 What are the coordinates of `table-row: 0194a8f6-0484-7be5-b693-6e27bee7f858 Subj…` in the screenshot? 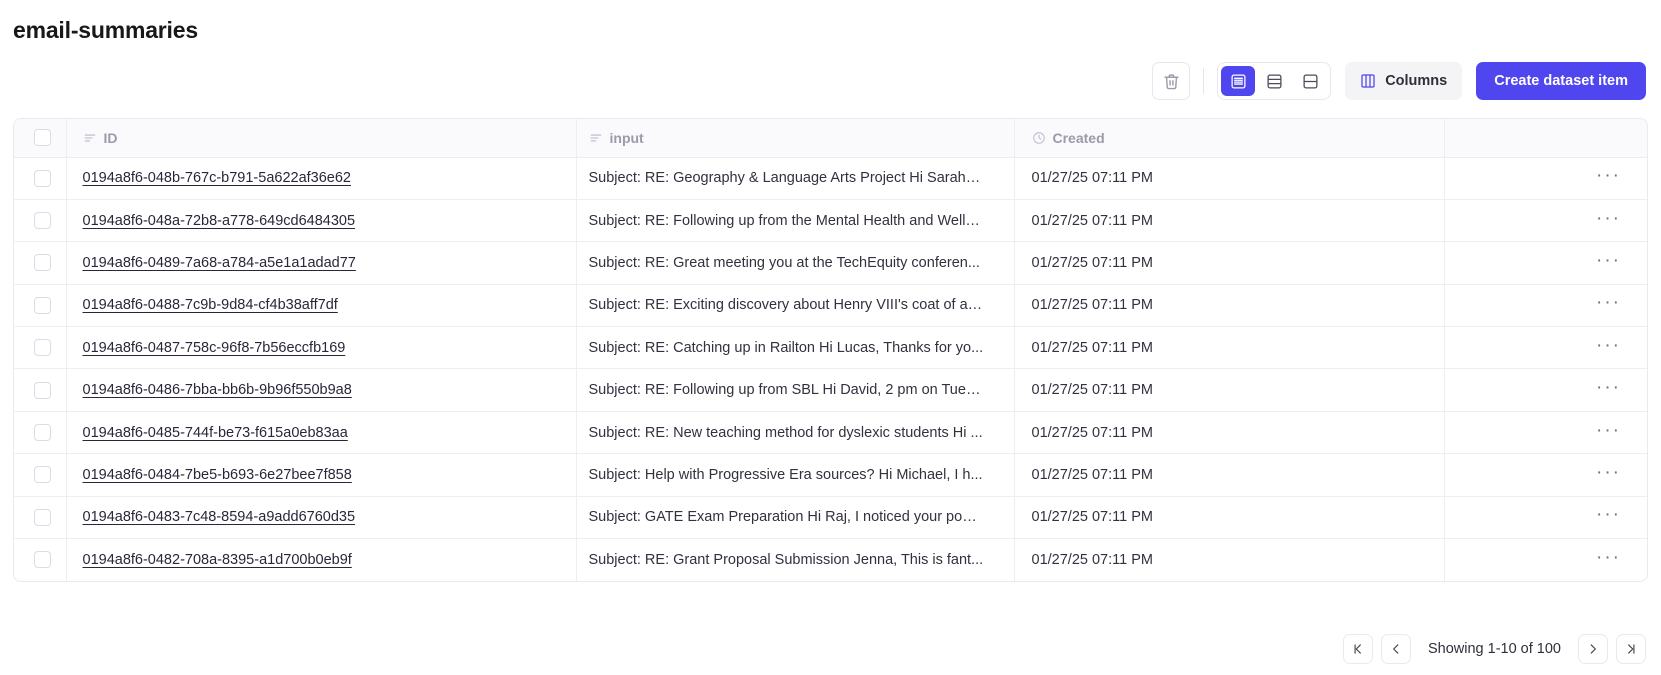 It's located at (830, 475).